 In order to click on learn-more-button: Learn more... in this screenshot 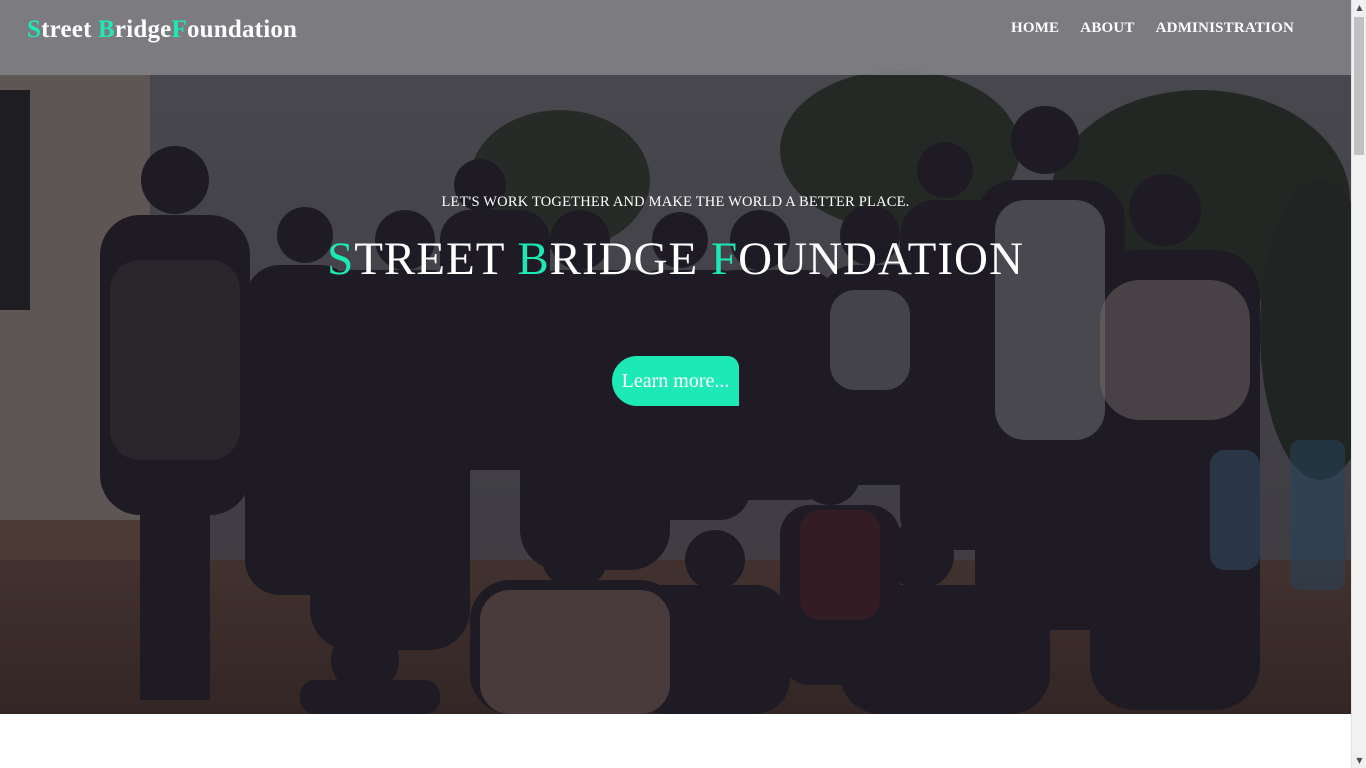, I will do `click(675, 381)`.